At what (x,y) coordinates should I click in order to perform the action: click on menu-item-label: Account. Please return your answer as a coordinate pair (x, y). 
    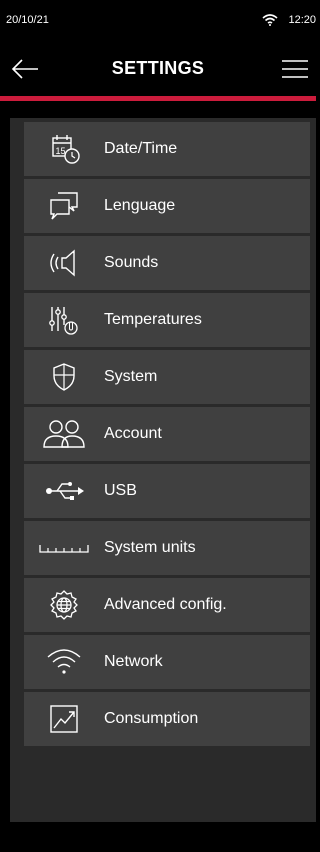
    Looking at the image, I should click on (133, 433).